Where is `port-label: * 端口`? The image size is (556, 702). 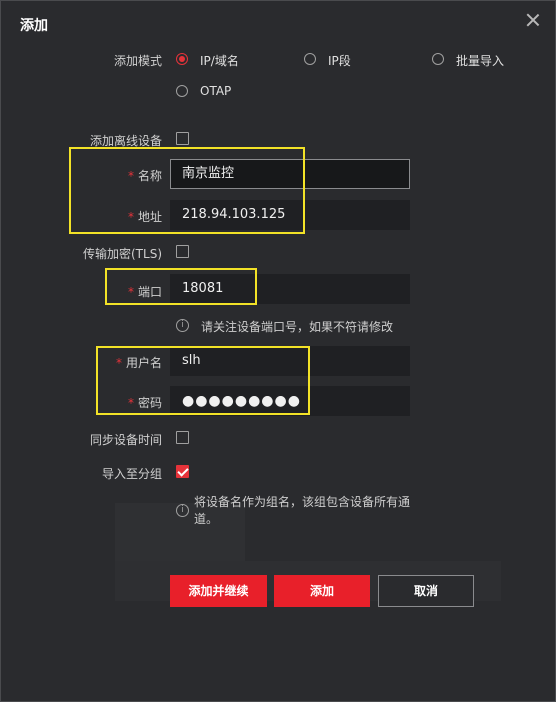 port-label: * 端口 is located at coordinates (144, 292).